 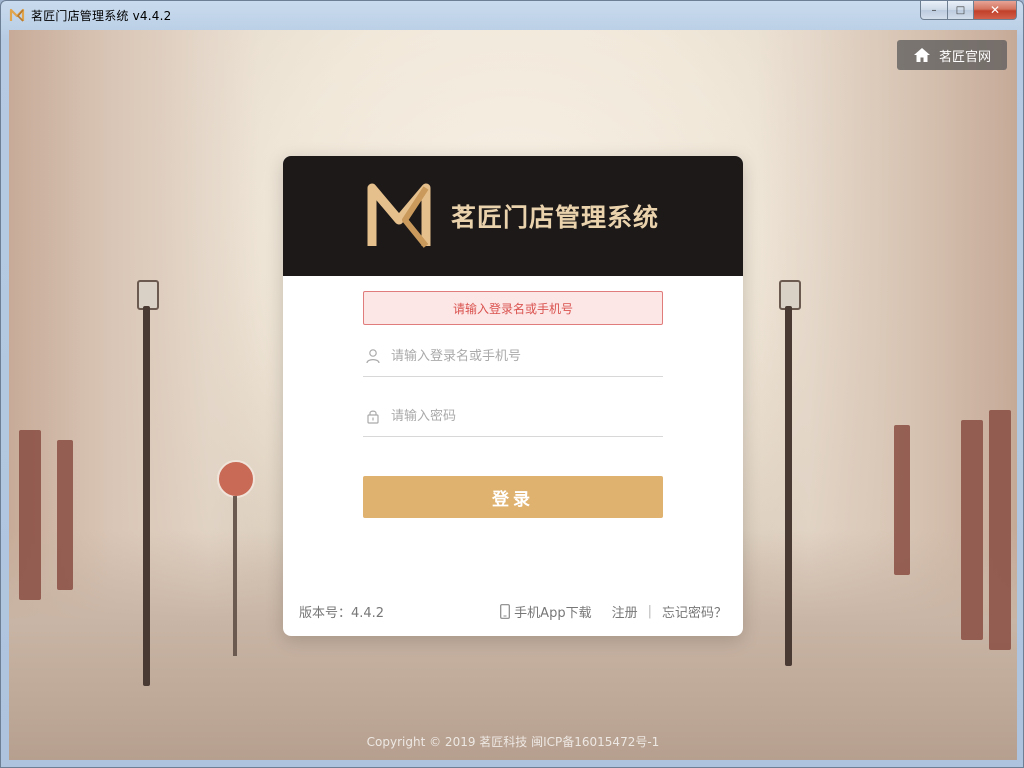 I want to click on login-card-header: 茗匠门店管理系统, so click(x=513, y=216).